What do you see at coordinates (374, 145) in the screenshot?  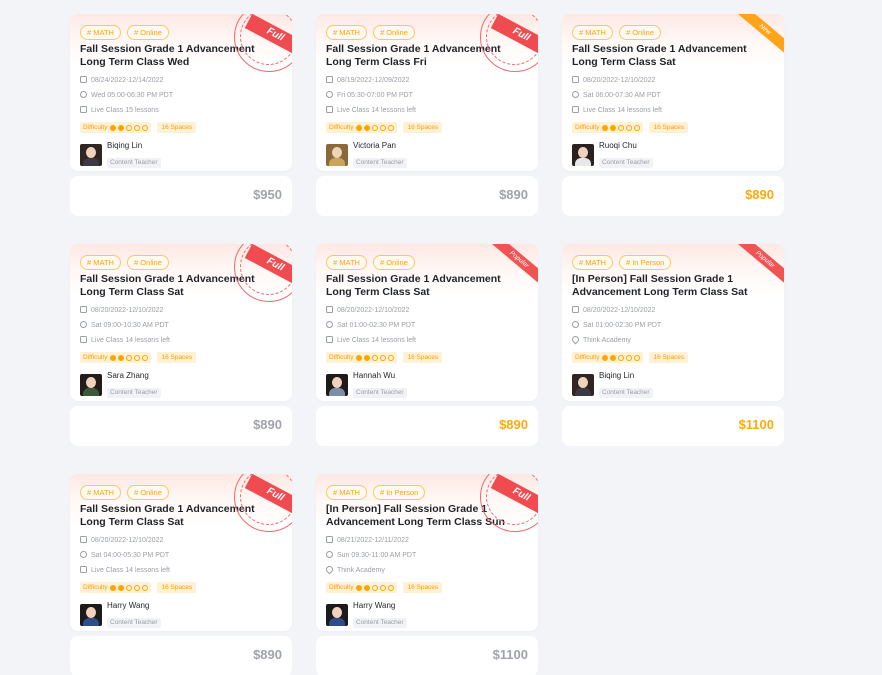 I see `teacher-name: Victoria Pan` at bounding box center [374, 145].